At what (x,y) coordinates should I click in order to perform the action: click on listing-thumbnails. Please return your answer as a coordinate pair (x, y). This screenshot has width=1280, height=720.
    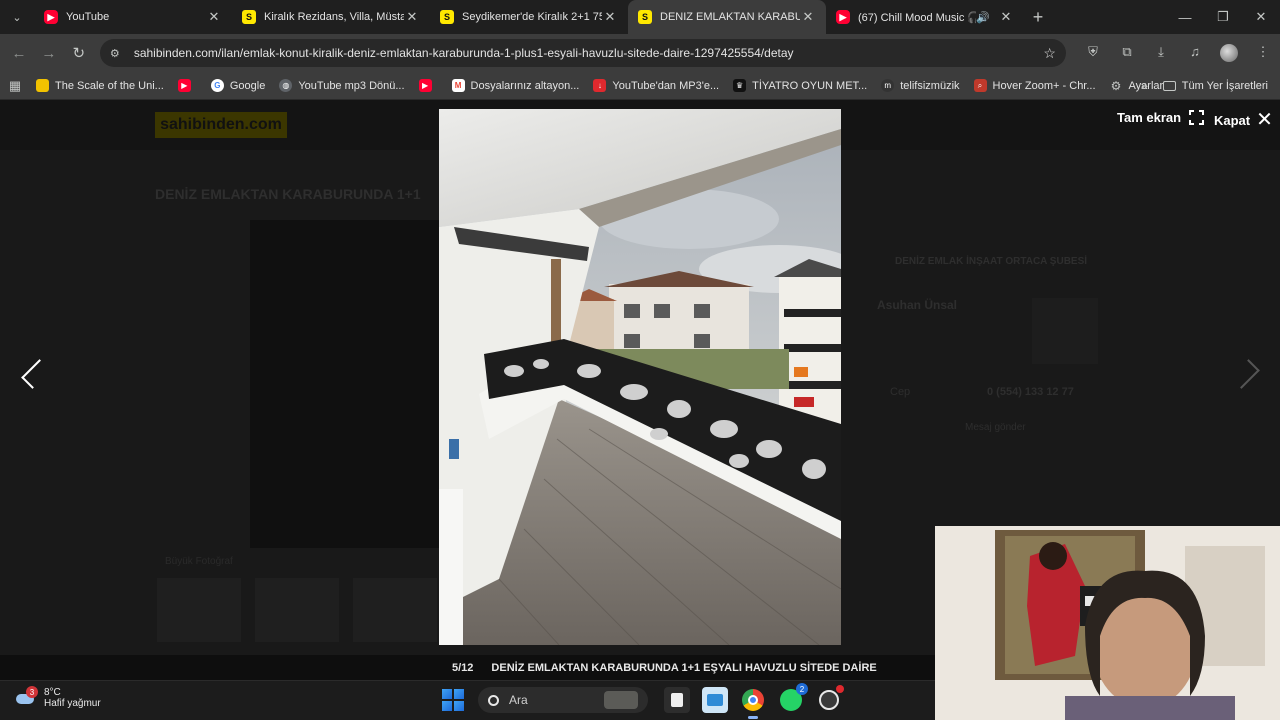
    Looking at the image, I should click on (297, 610).